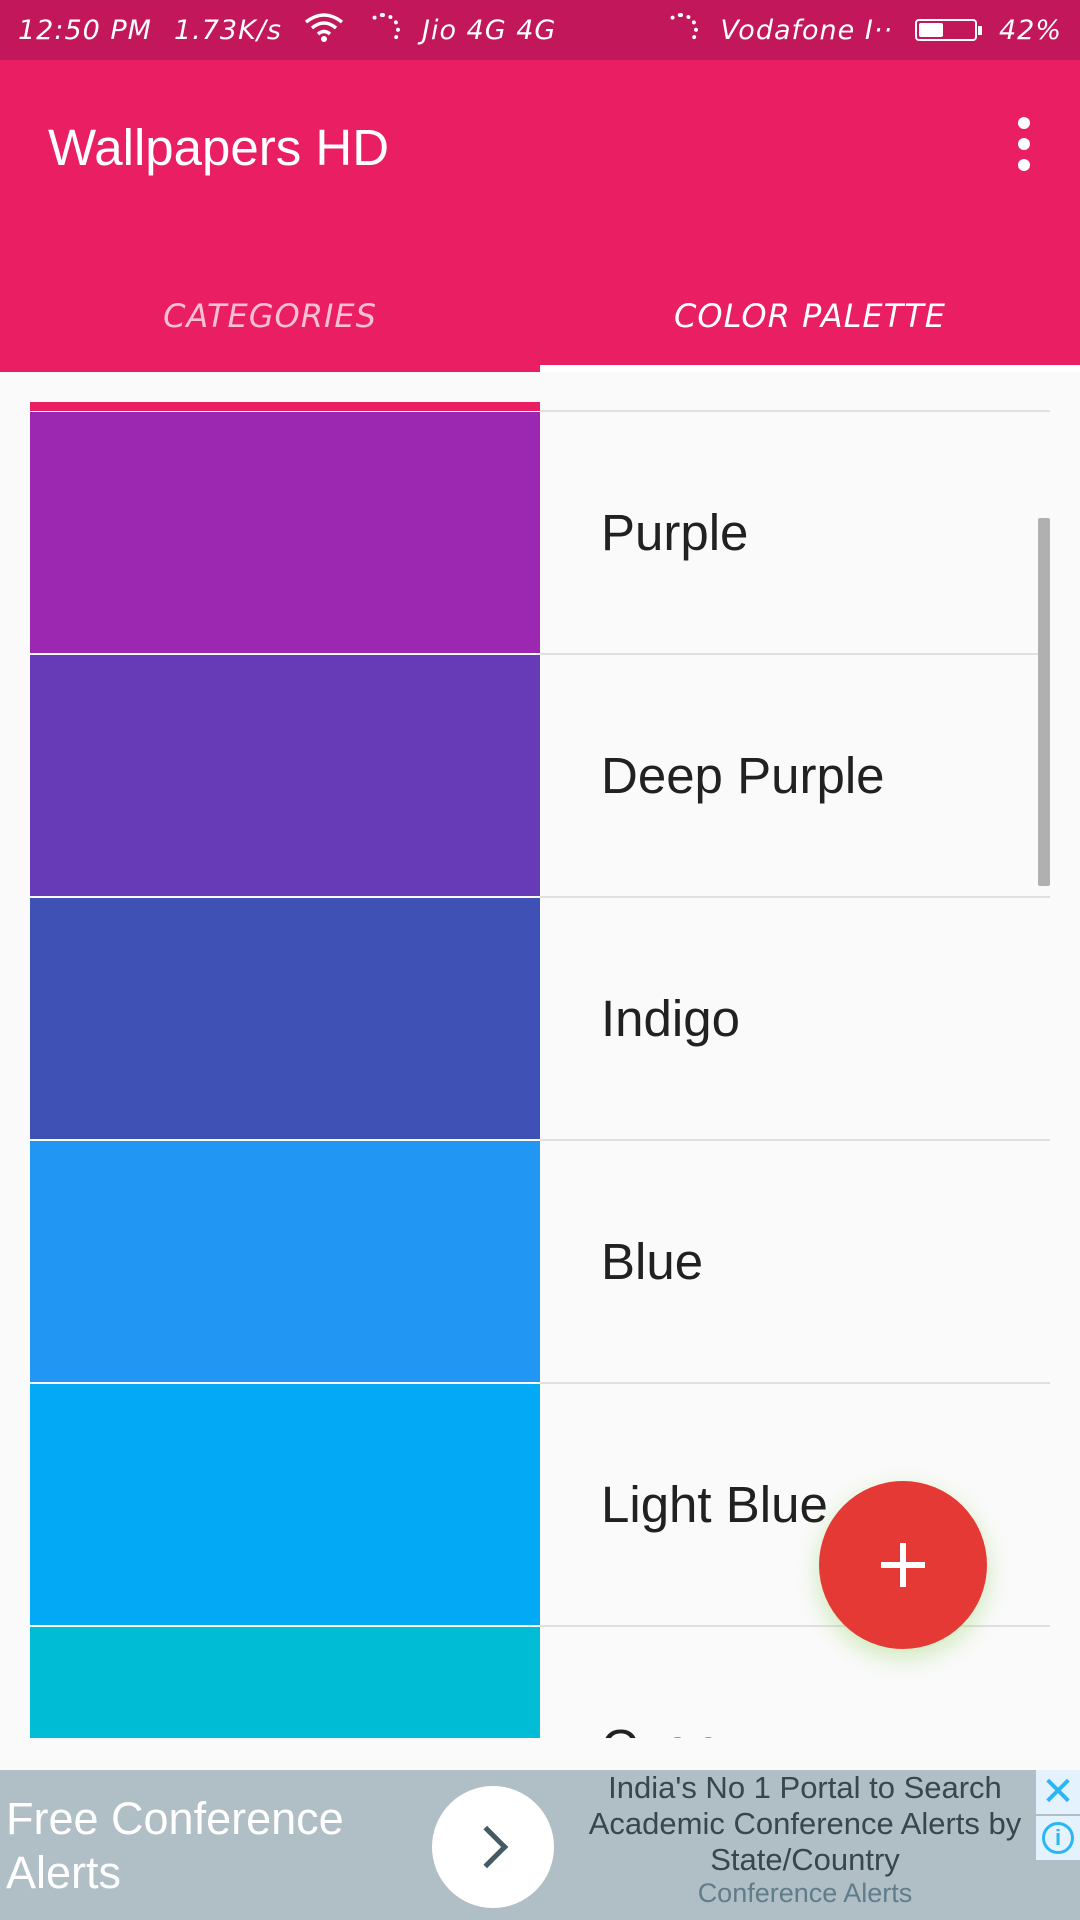  Describe the element at coordinates (382, 30) in the screenshot. I see `signal-loading-icon` at that location.